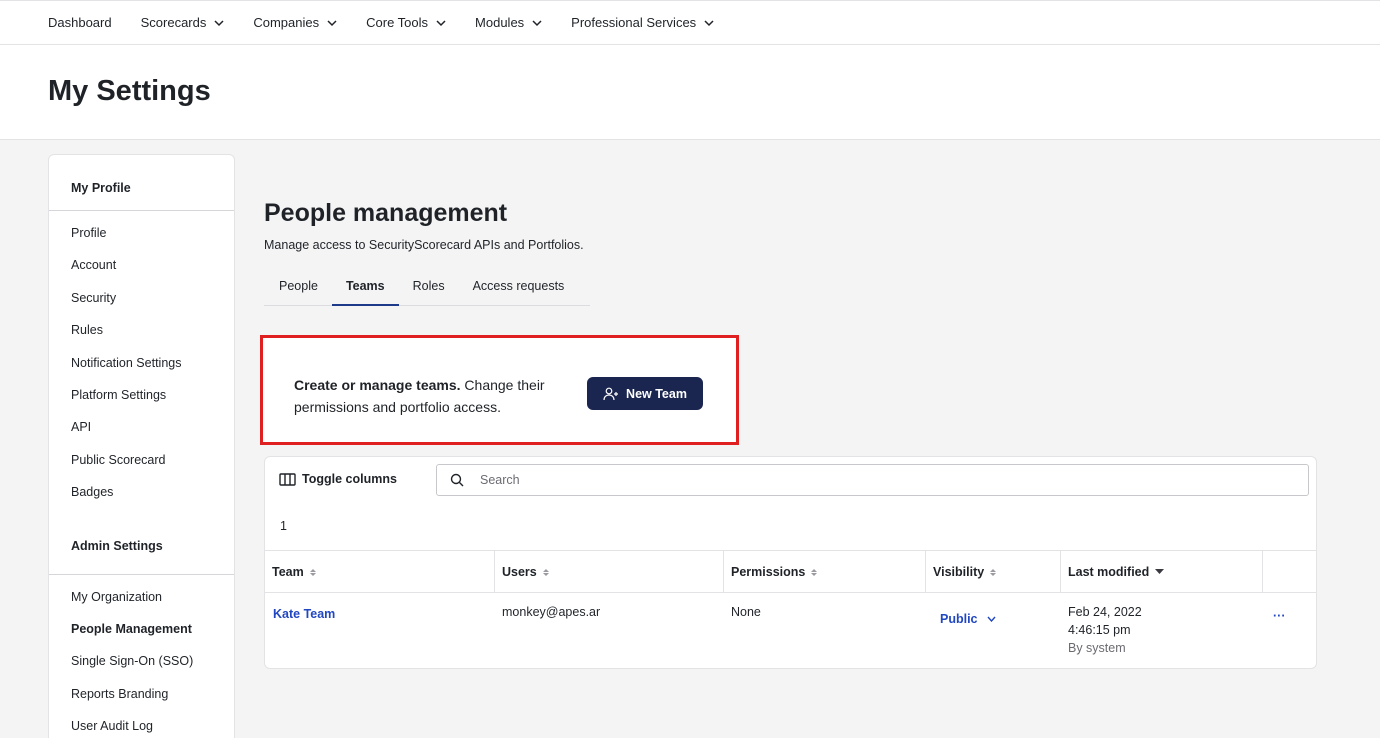 Image resolution: width=1380 pixels, height=738 pixels. What do you see at coordinates (1099, 630) in the screenshot?
I see `modified-time: 4:46:15 pm` at bounding box center [1099, 630].